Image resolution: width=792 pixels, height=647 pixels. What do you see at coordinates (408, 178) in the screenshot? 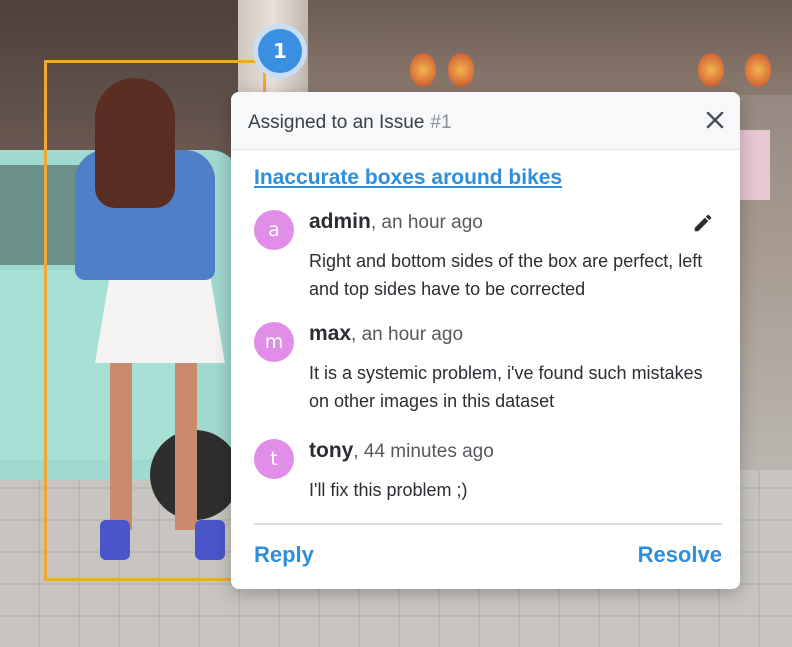
I see `issue-title-link: Inaccurate boxes around bikes` at bounding box center [408, 178].